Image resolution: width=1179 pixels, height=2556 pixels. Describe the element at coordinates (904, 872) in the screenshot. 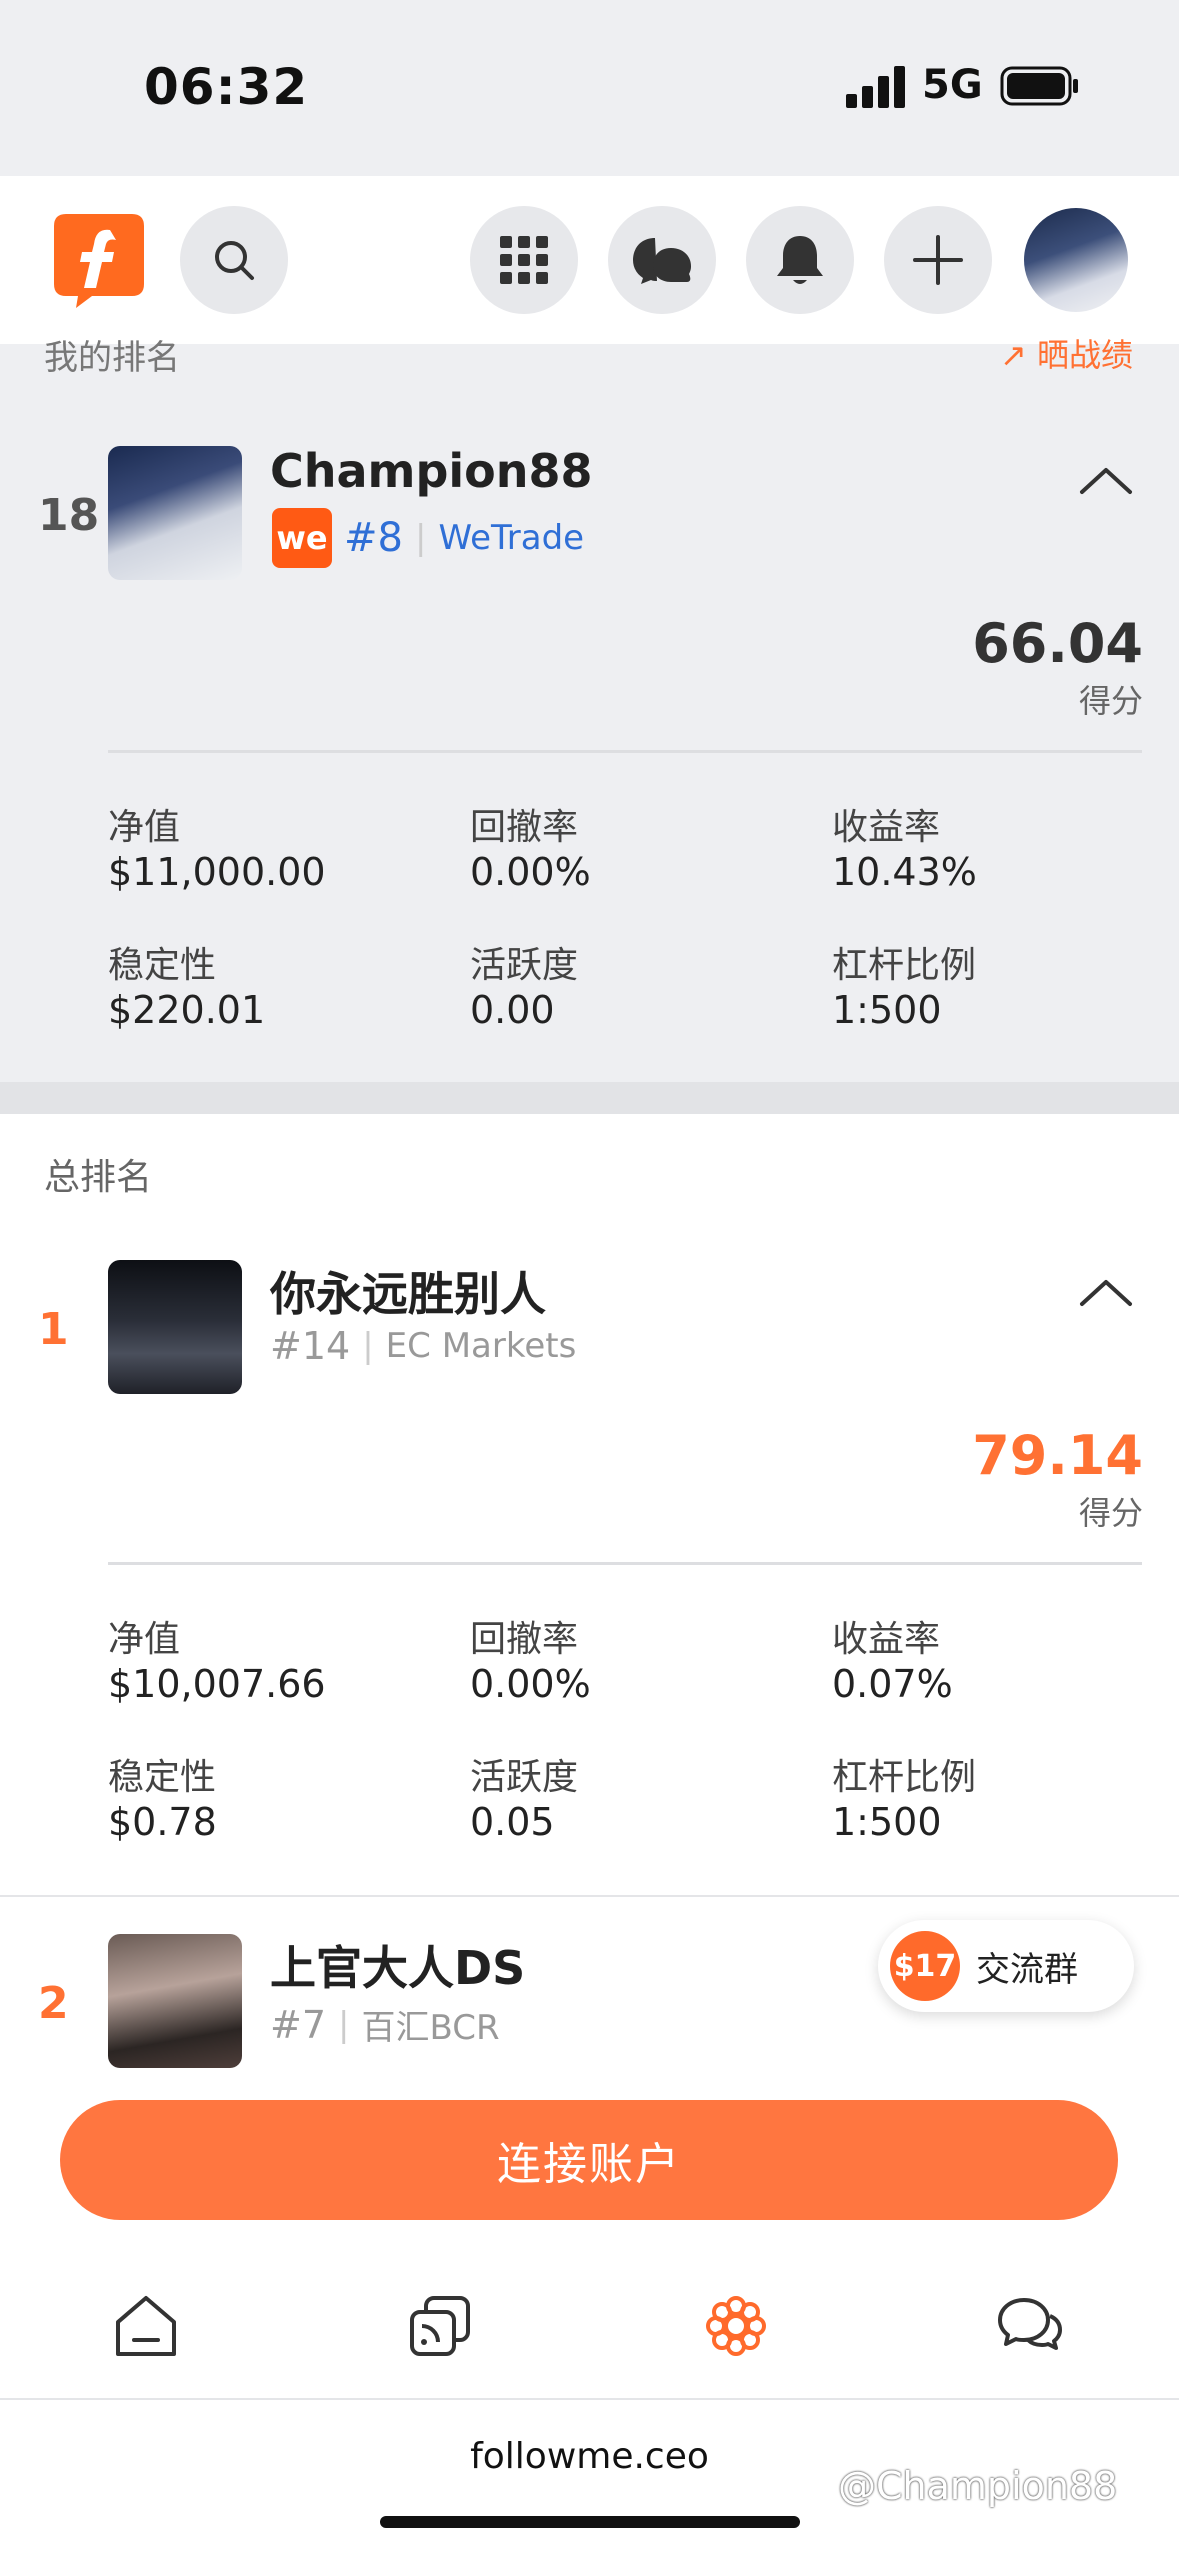

I see `stat-value: 10.43%` at that location.